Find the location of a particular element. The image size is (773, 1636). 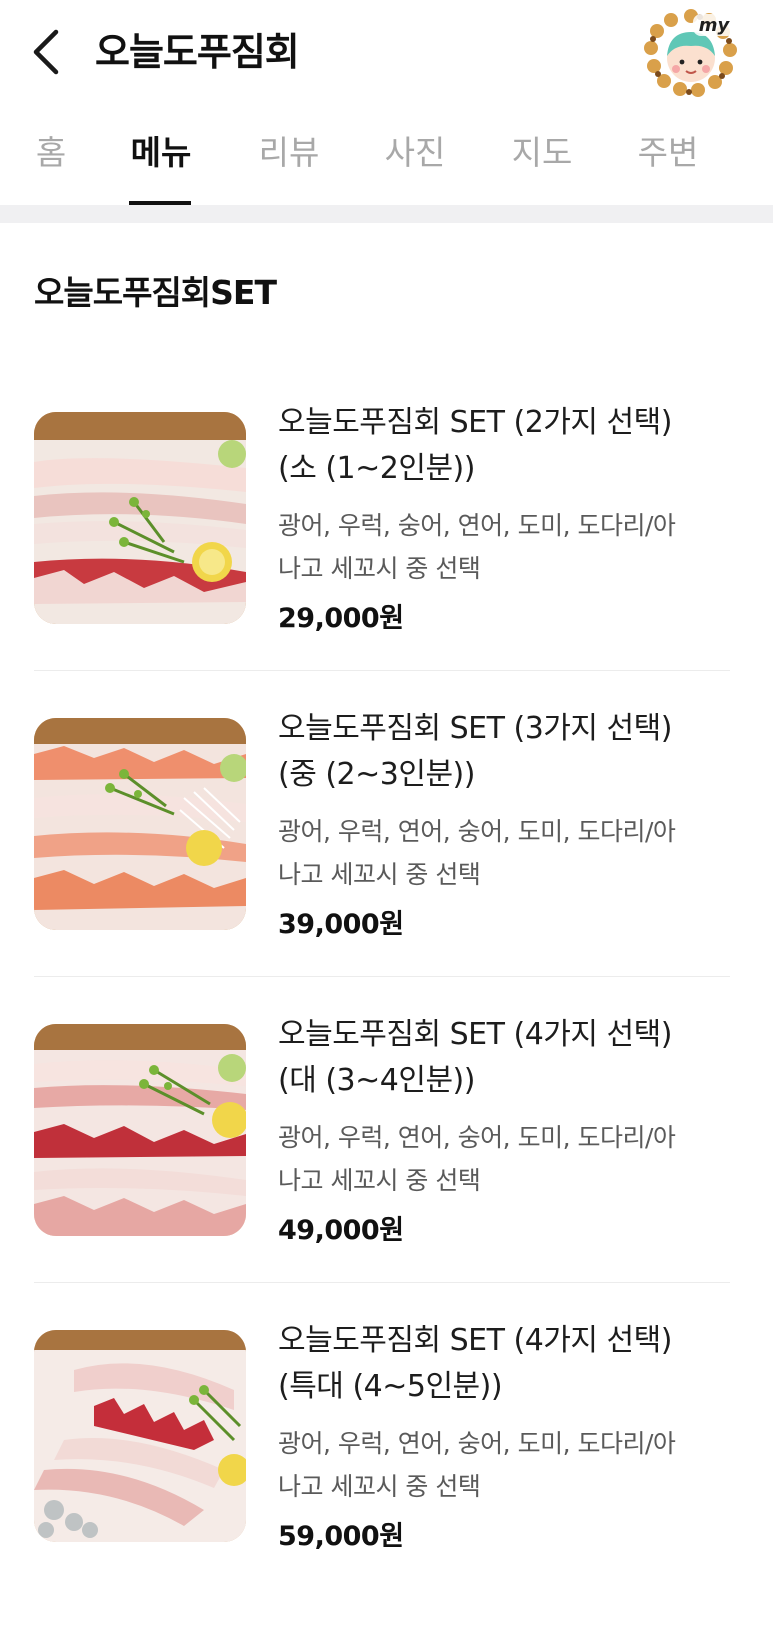

menu-item-name: 오늘도푸짐회 SET (3가지 선택) (중 (2~3인분)) is located at coordinates (508, 752).